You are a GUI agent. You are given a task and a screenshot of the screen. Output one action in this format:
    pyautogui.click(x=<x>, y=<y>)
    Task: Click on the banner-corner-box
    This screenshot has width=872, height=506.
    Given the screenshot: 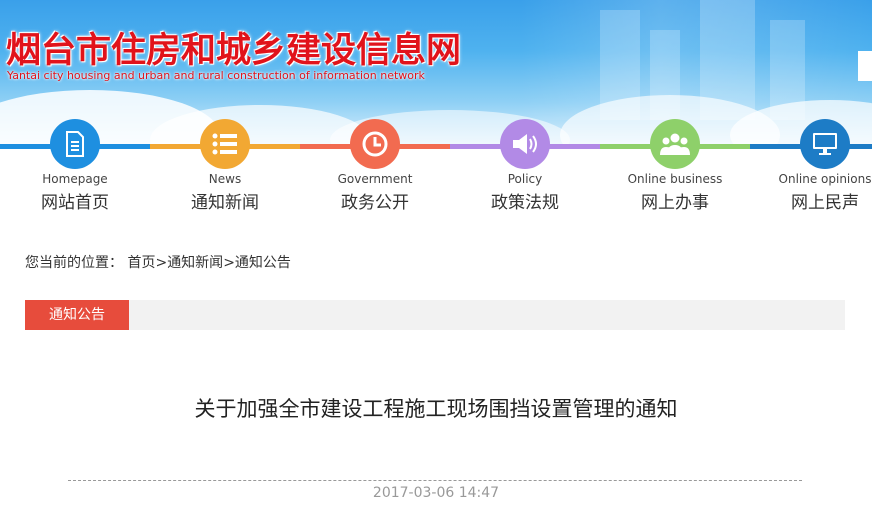 What is the action you would take?
    pyautogui.click(x=865, y=66)
    